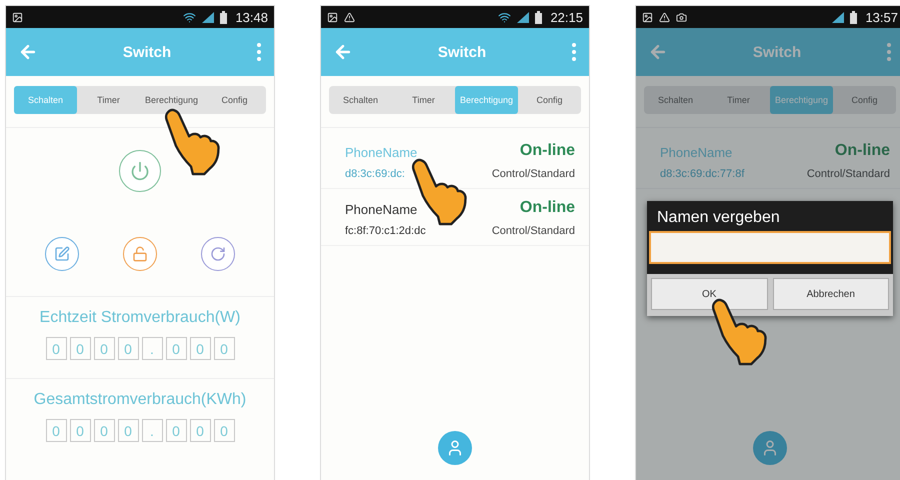 The image size is (900, 480). What do you see at coordinates (718, 218) in the screenshot?
I see `dialog-title: Namen vergeben` at bounding box center [718, 218].